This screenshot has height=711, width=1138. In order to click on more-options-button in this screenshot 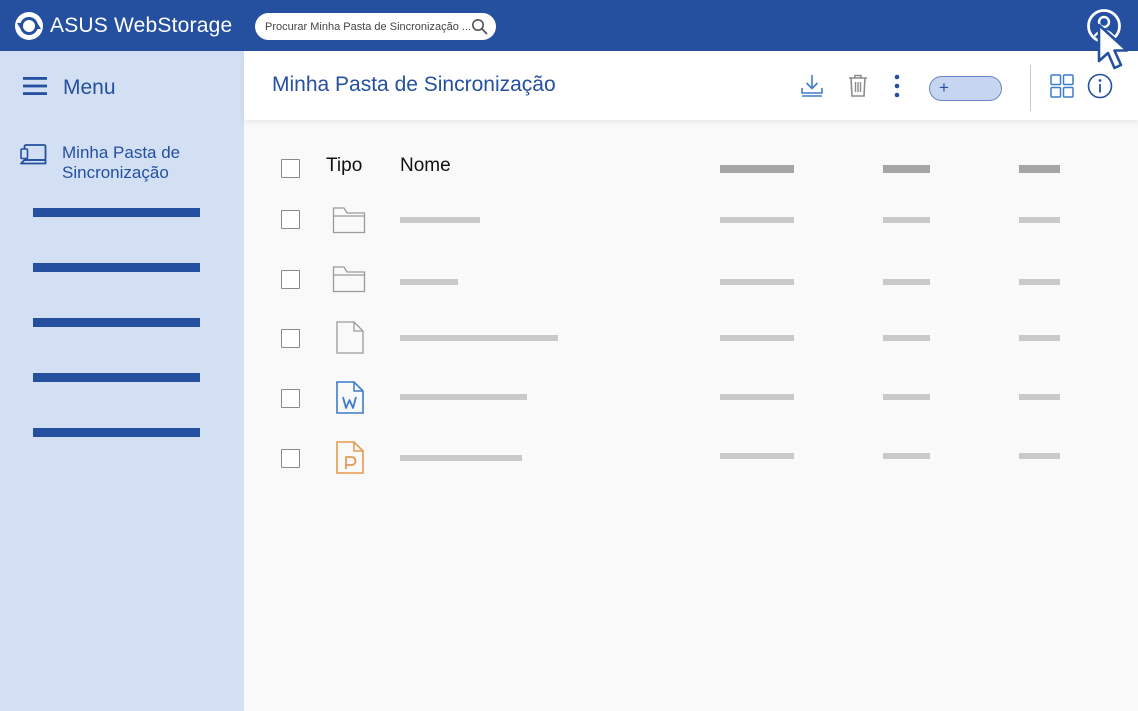, I will do `click(897, 85)`.